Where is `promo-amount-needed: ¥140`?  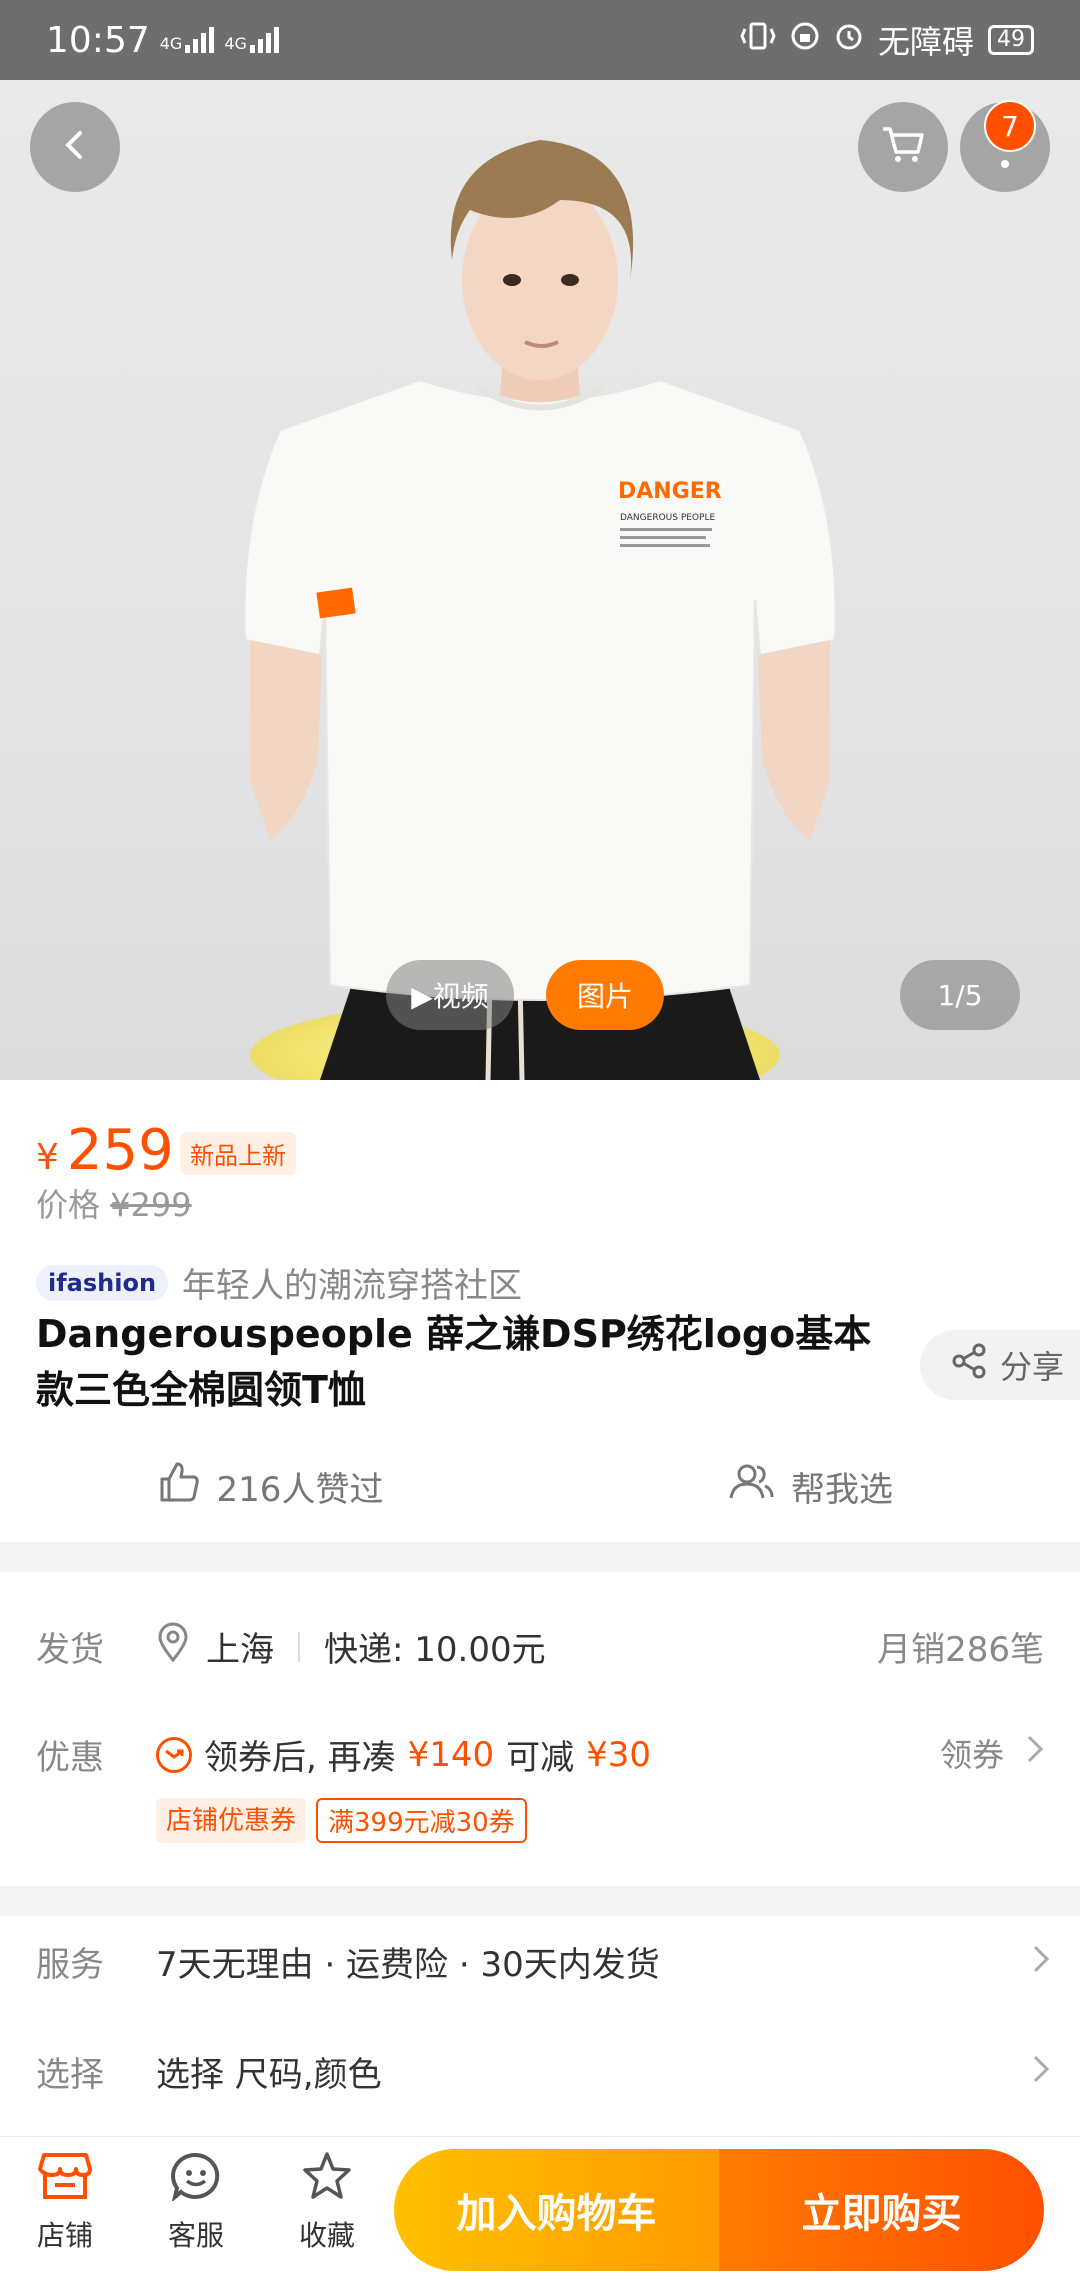 promo-amount-needed: ¥140 is located at coordinates (451, 1754).